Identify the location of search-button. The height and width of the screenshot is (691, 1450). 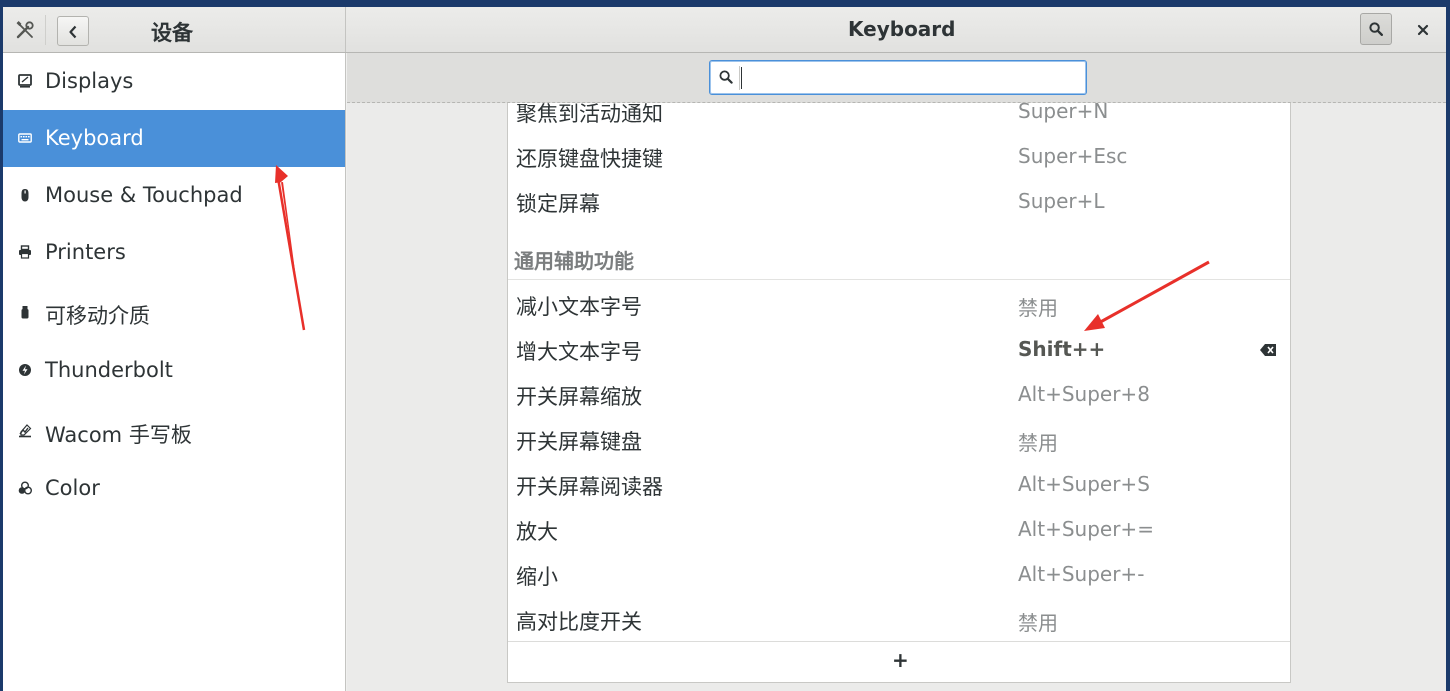
(1376, 29).